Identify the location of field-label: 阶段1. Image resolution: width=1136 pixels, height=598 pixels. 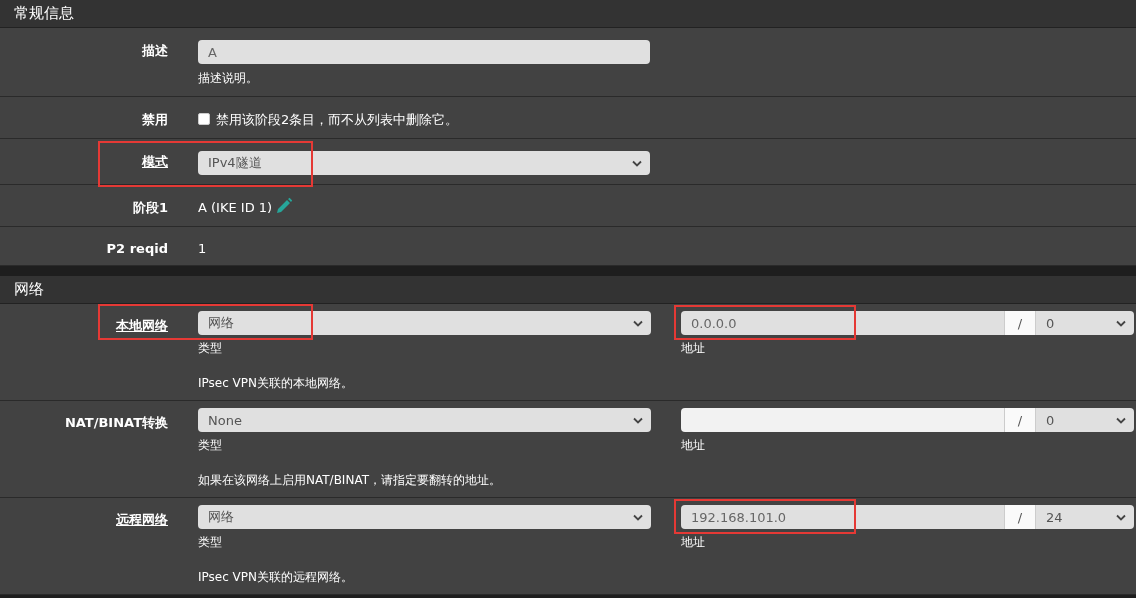
(150, 208).